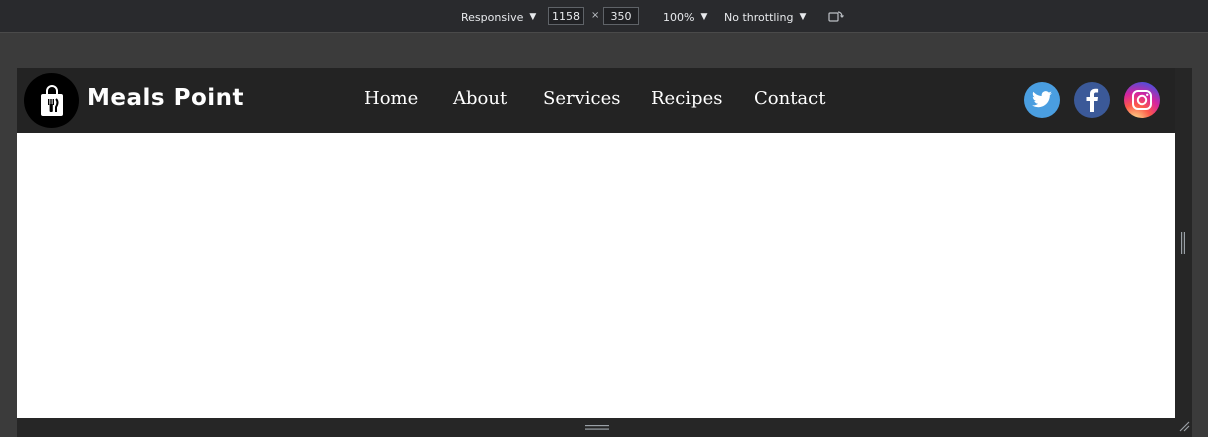 The image size is (1208, 437). Describe the element at coordinates (621, 16) in the screenshot. I see `height-input: 350` at that location.